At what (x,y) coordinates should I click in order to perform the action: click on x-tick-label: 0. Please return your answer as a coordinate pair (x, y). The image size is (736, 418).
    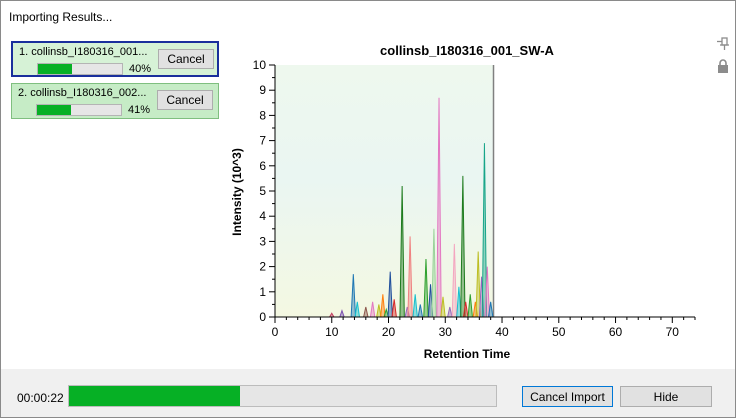
    Looking at the image, I should click on (275, 332).